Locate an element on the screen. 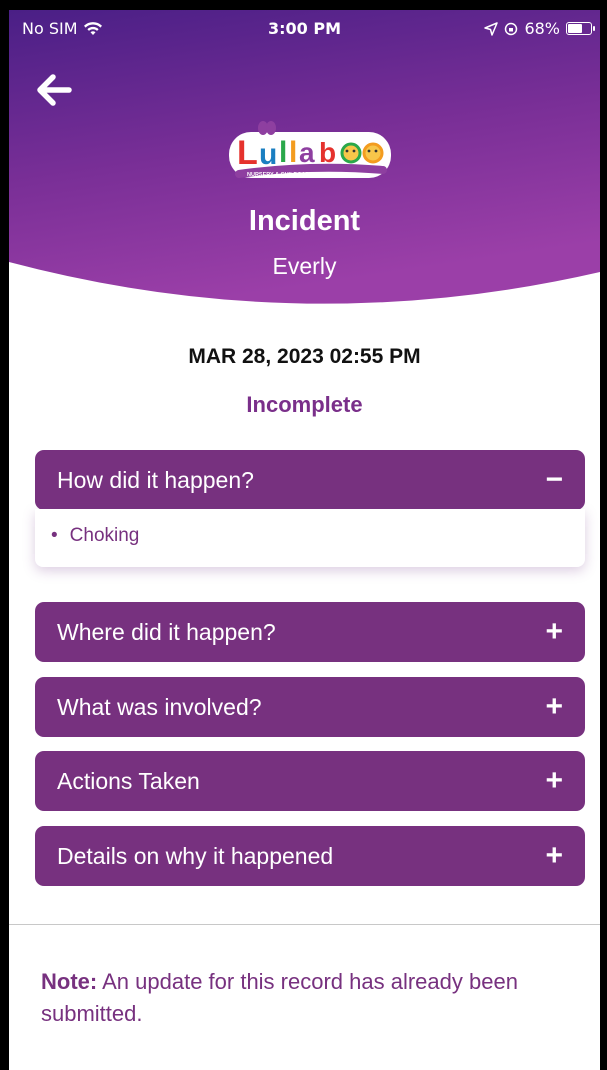 The image size is (607, 1070). collapse-icon: − is located at coordinates (554, 480).